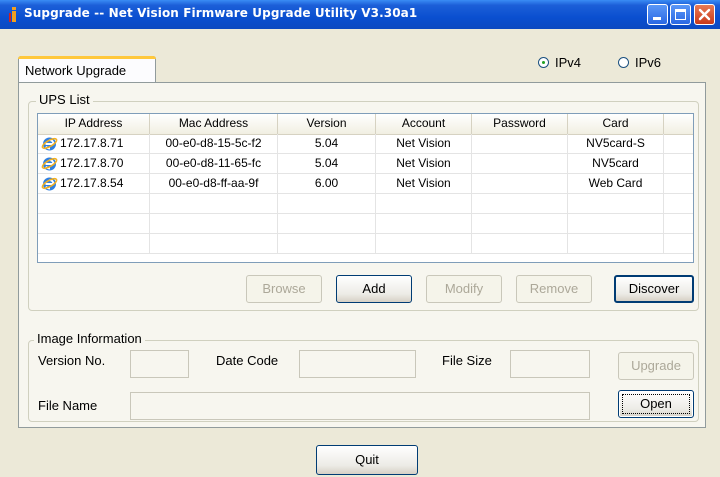 The image size is (720, 477). I want to click on discover-button-label: Discover, so click(654, 288).